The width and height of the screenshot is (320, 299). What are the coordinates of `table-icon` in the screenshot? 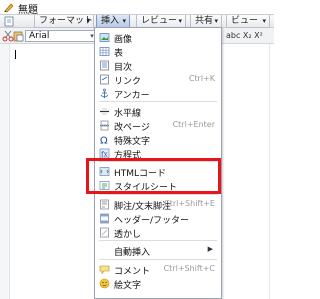 It's located at (104, 51).